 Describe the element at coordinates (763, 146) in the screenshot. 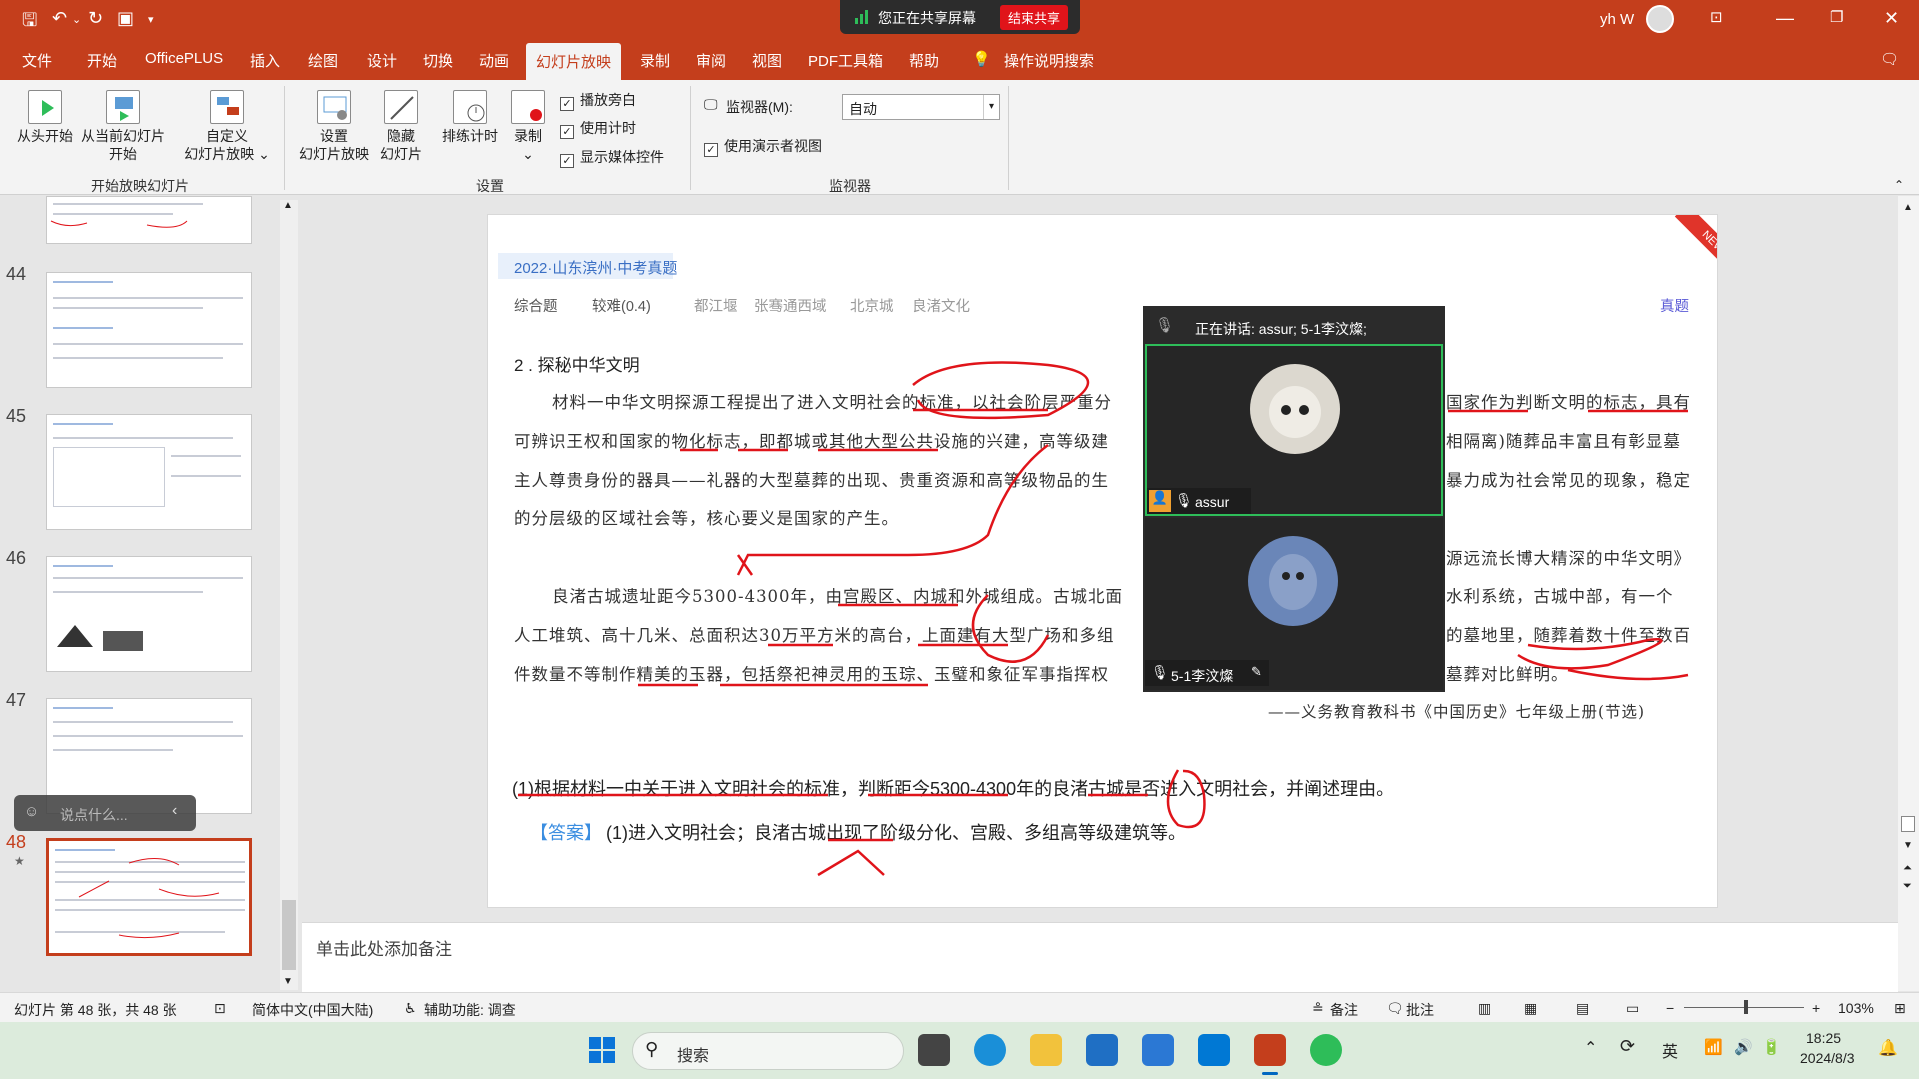

I see `presenter-view-checkbox: ✓ 使用演示者视图` at that location.